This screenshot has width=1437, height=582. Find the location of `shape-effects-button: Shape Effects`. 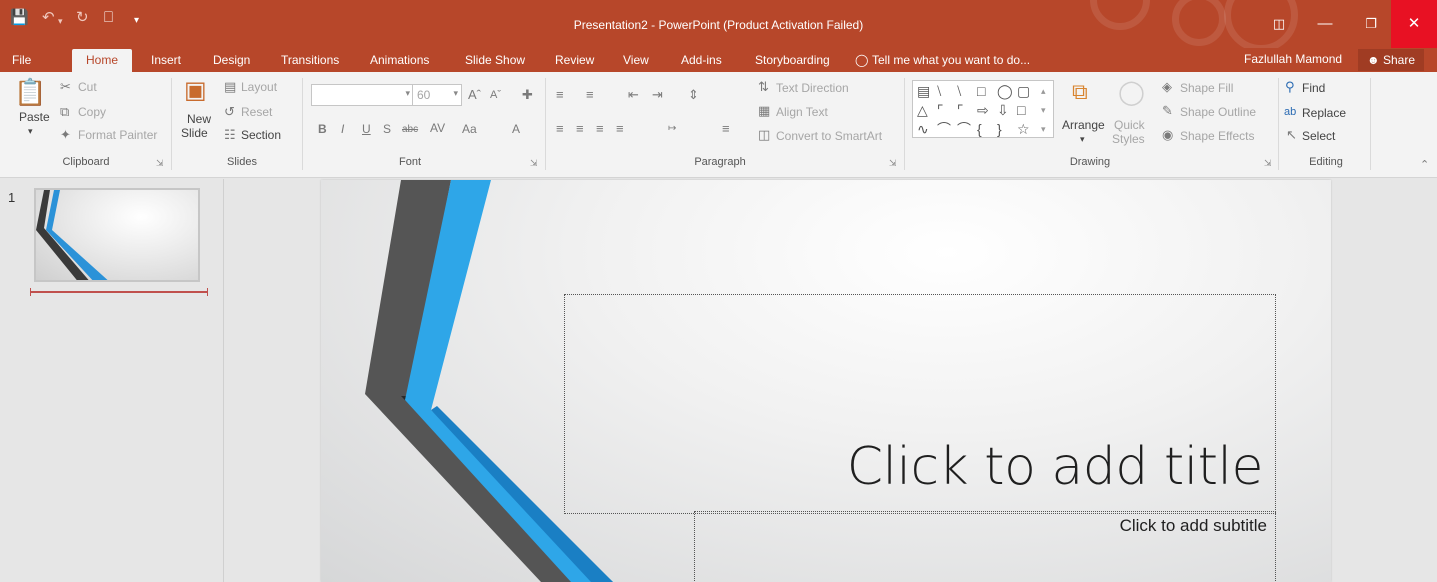

shape-effects-button: Shape Effects is located at coordinates (1217, 136).